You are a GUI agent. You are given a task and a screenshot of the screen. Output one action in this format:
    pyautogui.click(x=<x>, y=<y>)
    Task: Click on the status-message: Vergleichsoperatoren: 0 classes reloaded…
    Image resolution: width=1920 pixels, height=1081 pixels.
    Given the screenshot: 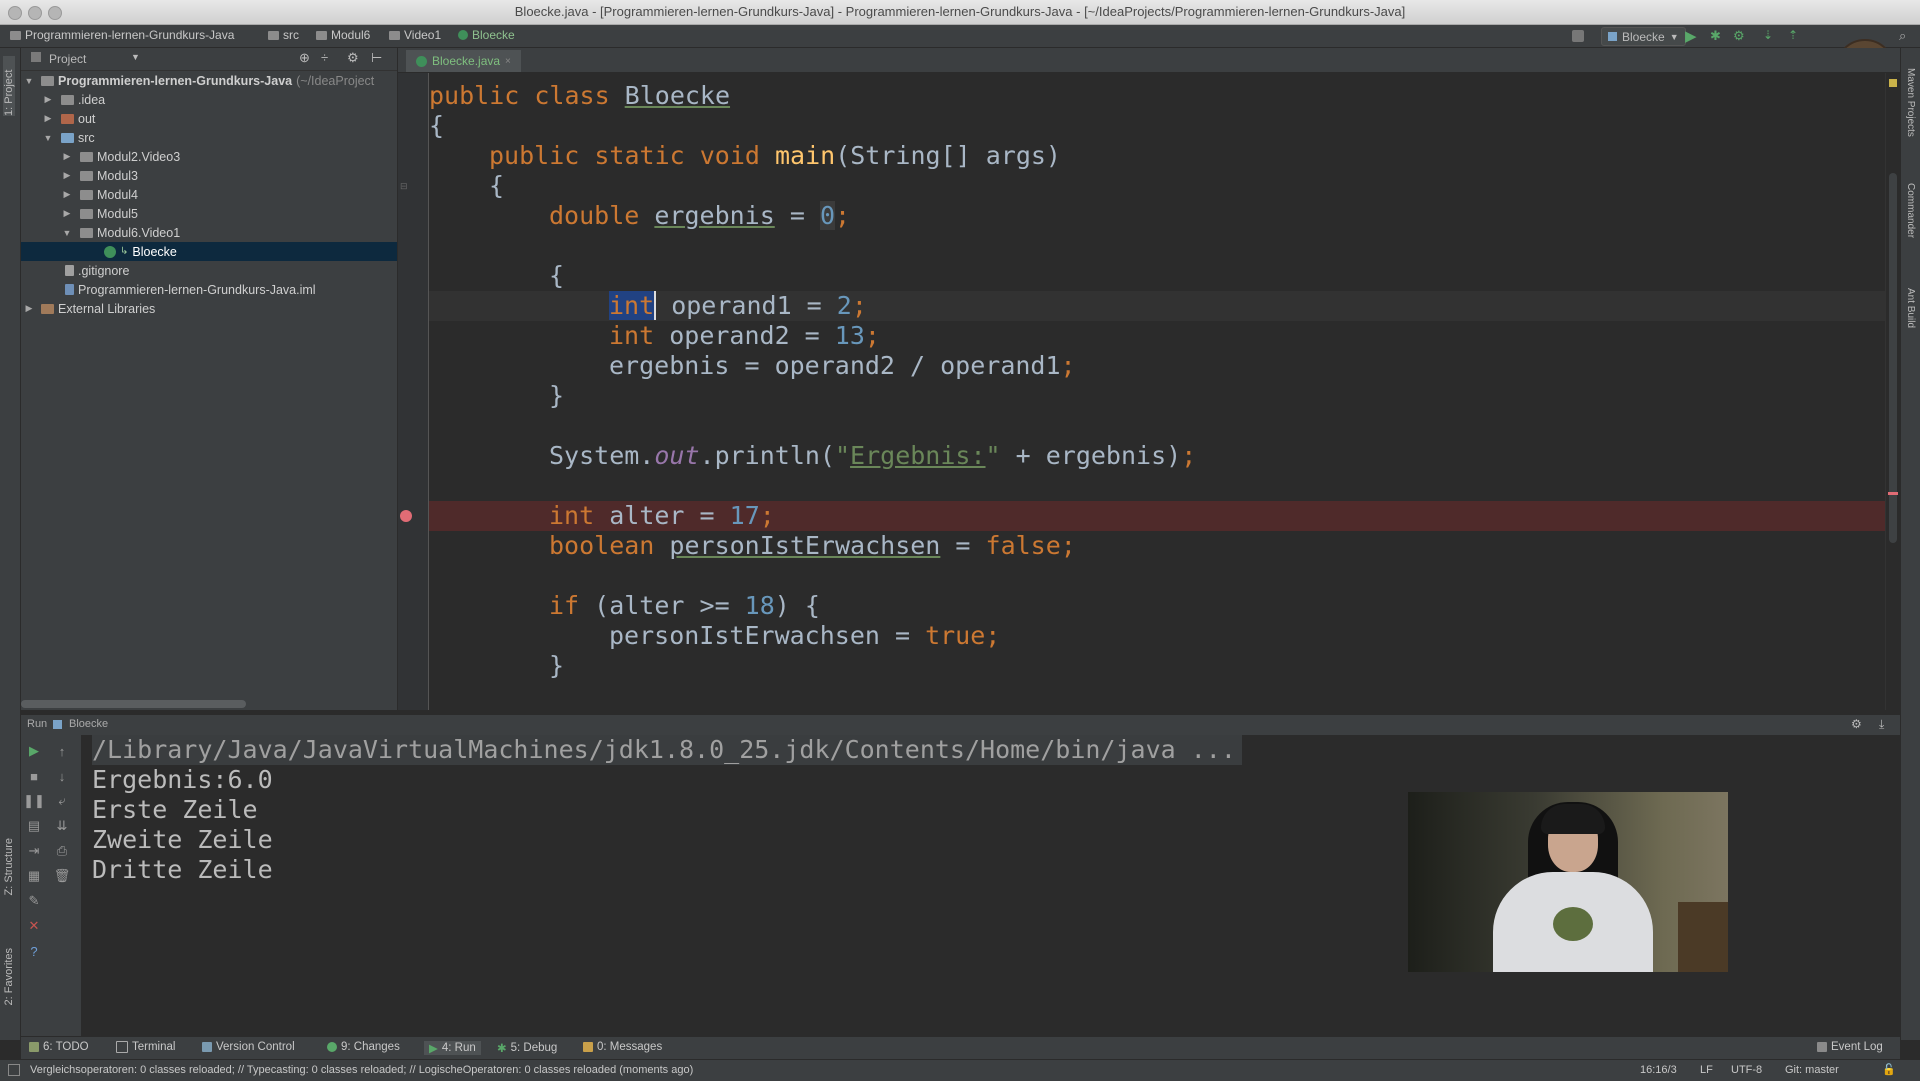 What is the action you would take?
    pyautogui.click(x=361, y=1070)
    